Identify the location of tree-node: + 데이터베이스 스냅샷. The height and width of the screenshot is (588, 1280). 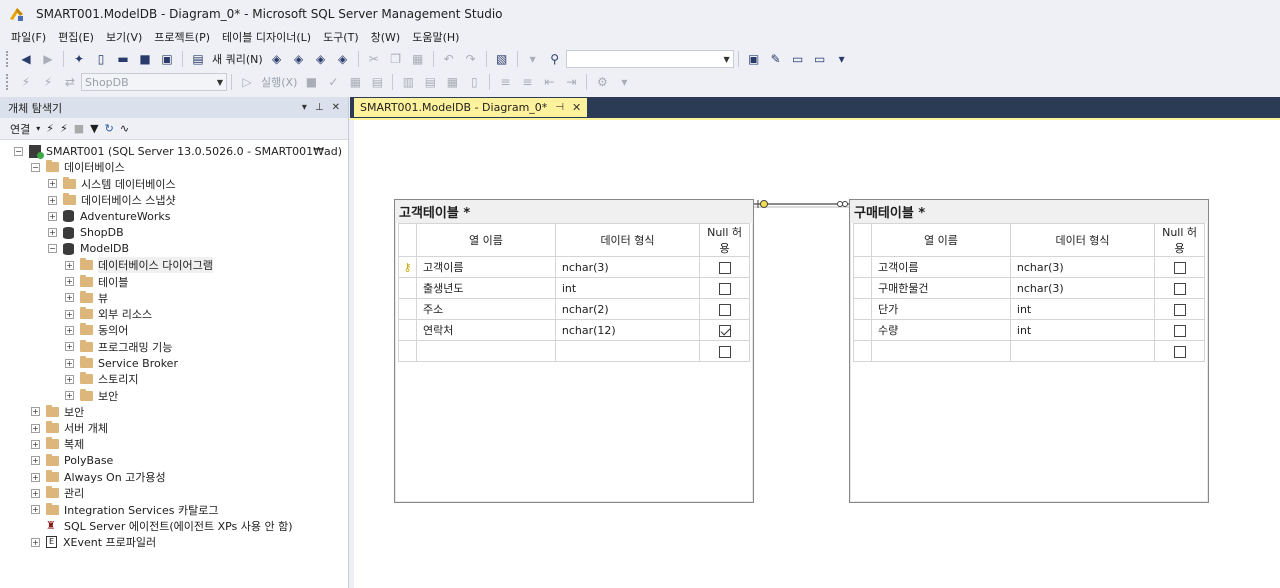
(174, 200).